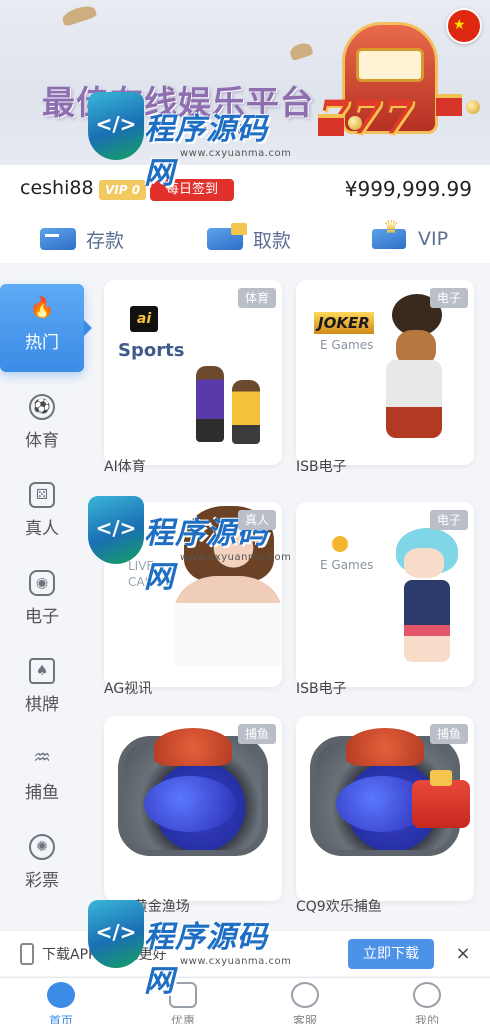 The image size is (490, 1024). I want to click on china-flag-icon: ★, so click(464, 26).